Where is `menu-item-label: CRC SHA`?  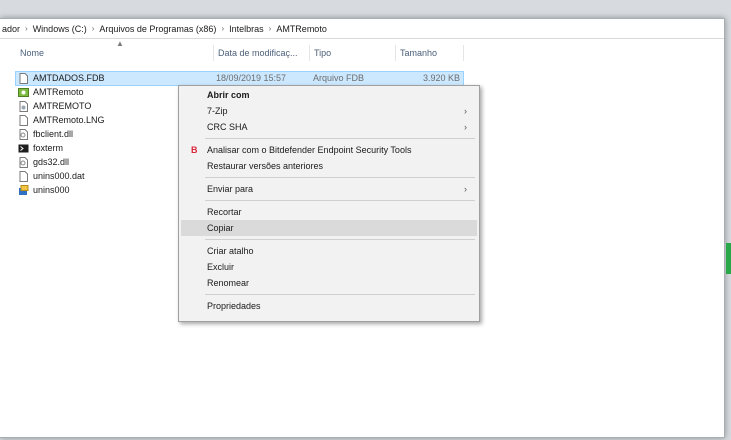
menu-item-label: CRC SHA is located at coordinates (227, 127).